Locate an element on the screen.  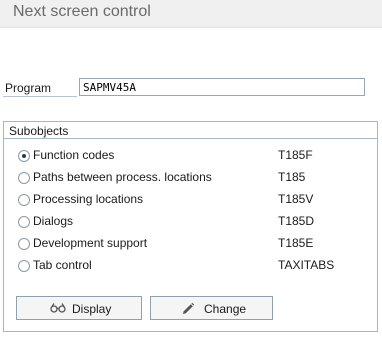
pencil-icon is located at coordinates (188, 310).